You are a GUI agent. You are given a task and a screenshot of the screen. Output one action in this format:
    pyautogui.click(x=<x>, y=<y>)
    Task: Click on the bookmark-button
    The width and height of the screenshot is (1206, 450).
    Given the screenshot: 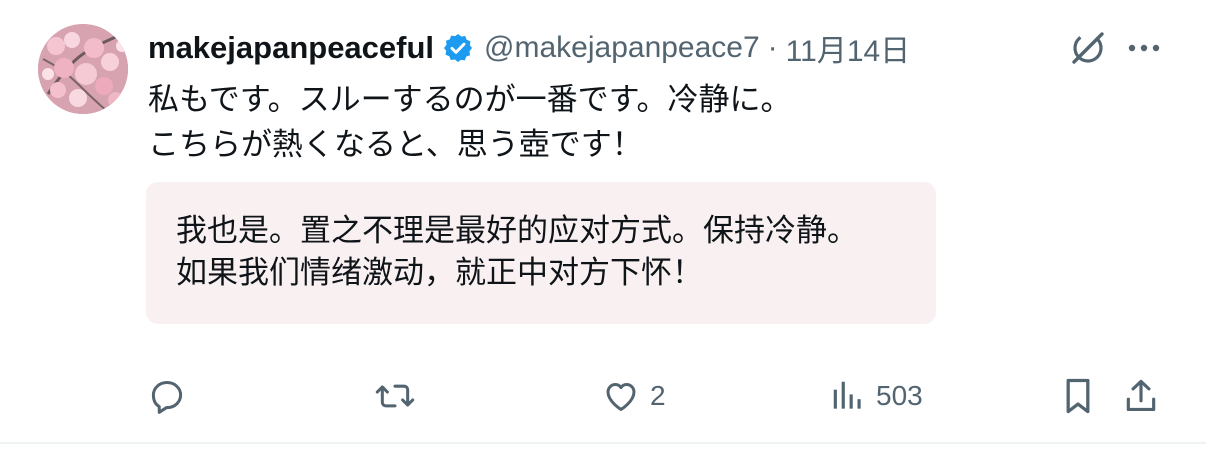 What is the action you would take?
    pyautogui.click(x=1078, y=396)
    